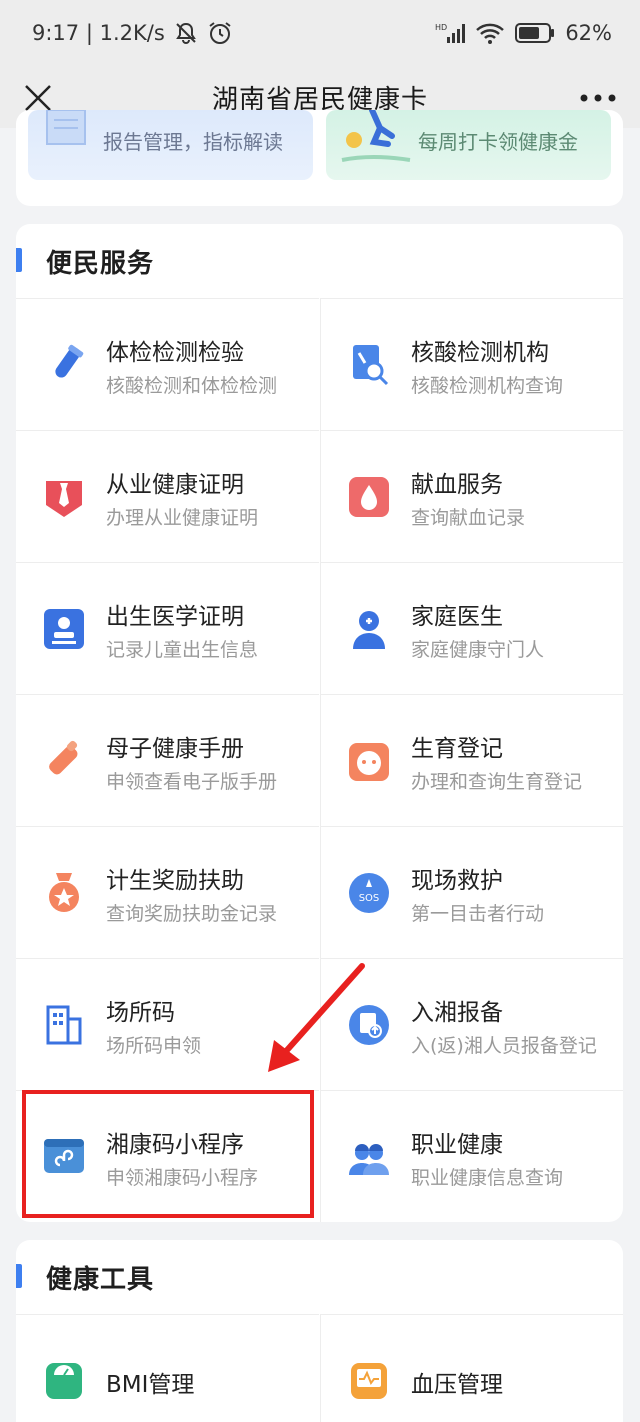  I want to click on tie-certificate-icon, so click(64, 497).